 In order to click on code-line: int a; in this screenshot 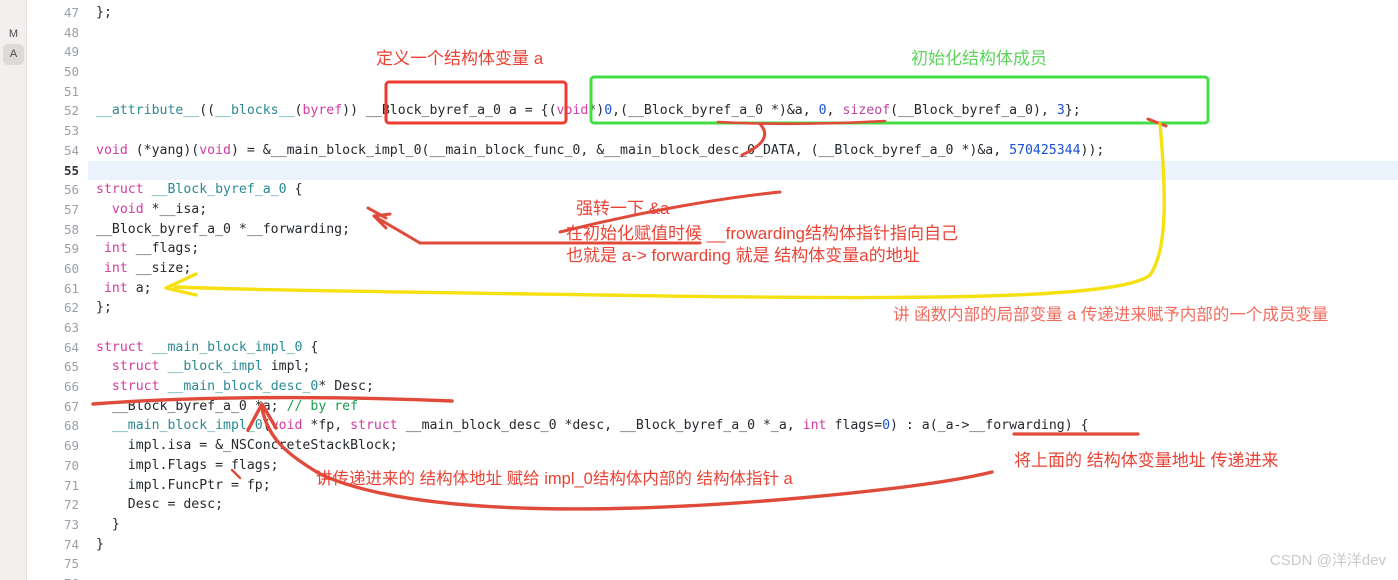, I will do `click(743, 289)`.